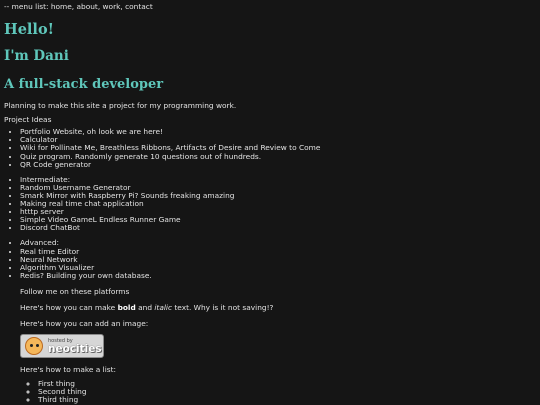  What do you see at coordinates (287, 392) in the screenshot?
I see `list-item: Second thing` at bounding box center [287, 392].